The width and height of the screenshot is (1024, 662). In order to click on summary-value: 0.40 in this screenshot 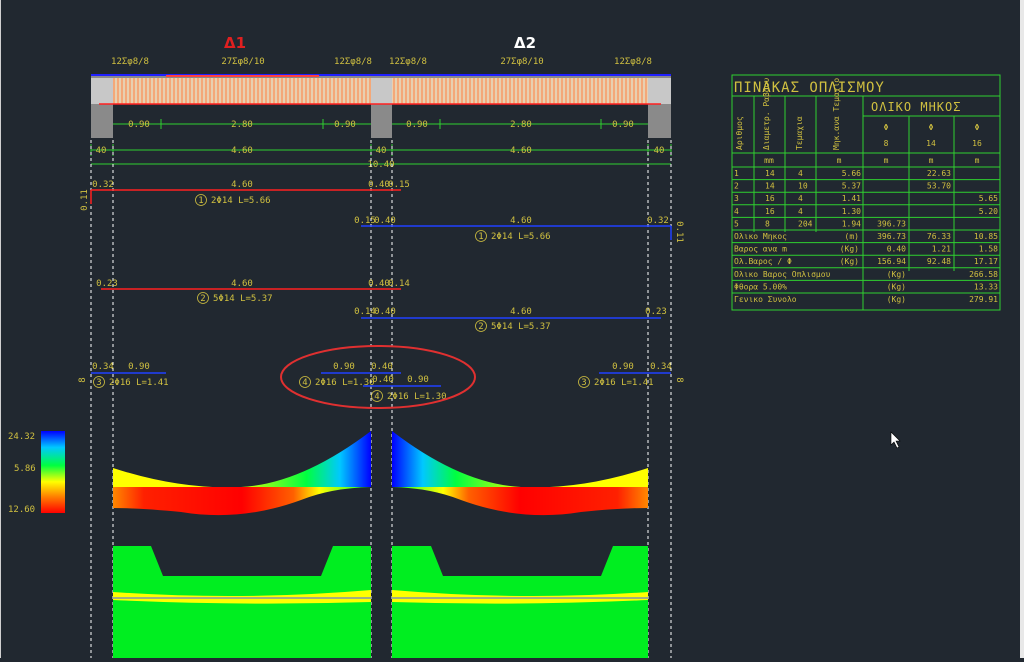, I will do `click(896, 249)`.